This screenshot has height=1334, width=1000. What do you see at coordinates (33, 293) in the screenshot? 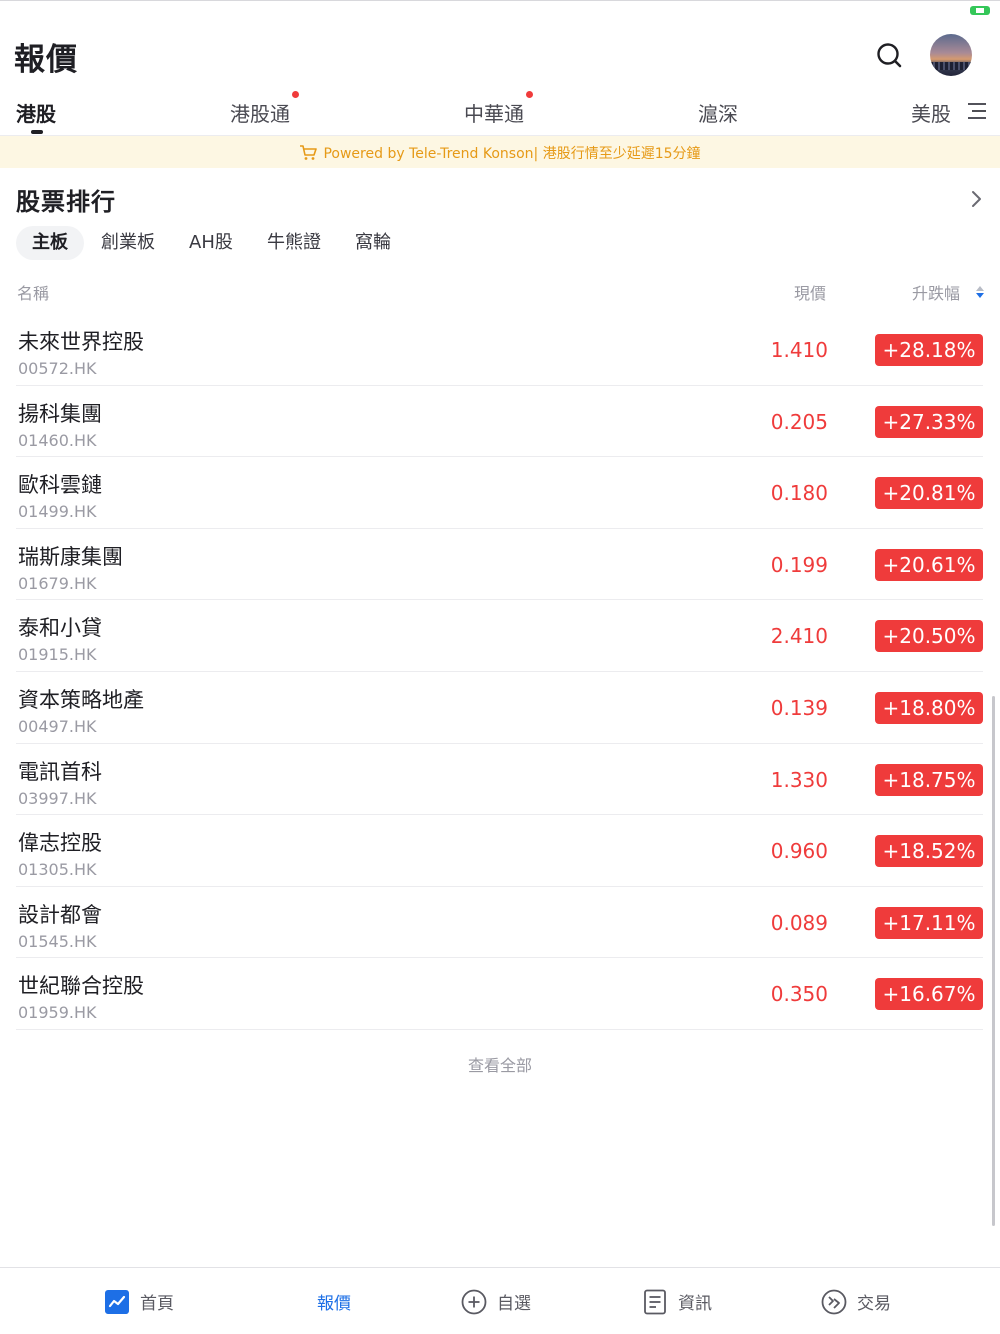
I see `column-header-name: 名稱` at bounding box center [33, 293].